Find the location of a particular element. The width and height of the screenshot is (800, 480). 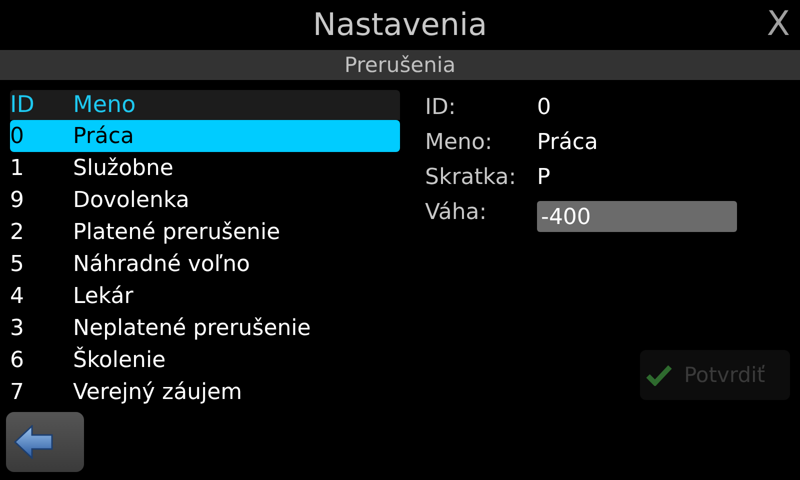

field-value: Práca is located at coordinates (567, 142).